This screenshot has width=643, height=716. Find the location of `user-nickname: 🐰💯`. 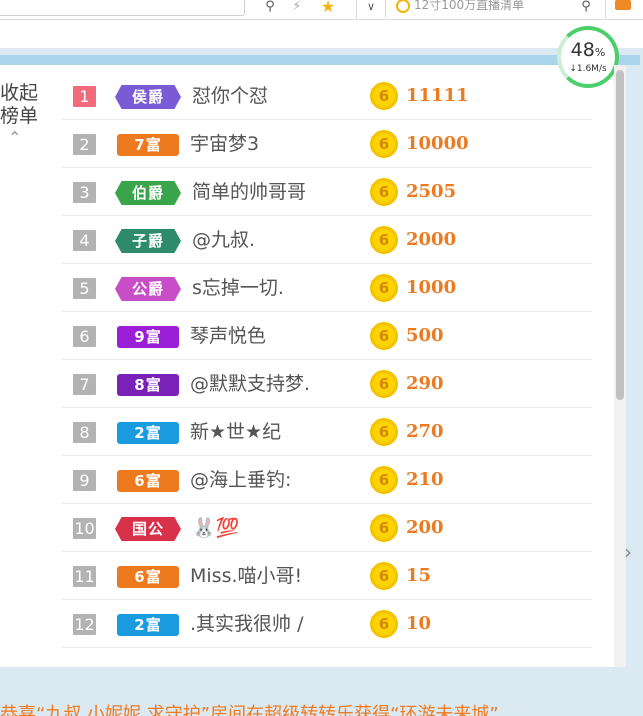

user-nickname: 🐰💯 is located at coordinates (215, 528).